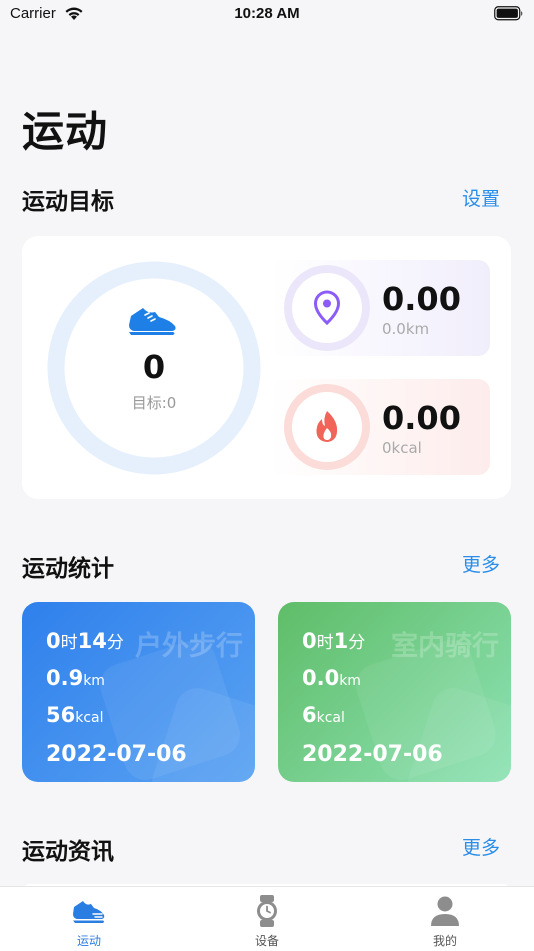 This screenshot has height=951, width=534. Describe the element at coordinates (68, 202) in the screenshot. I see `goal-section-title: 运动目标` at that location.